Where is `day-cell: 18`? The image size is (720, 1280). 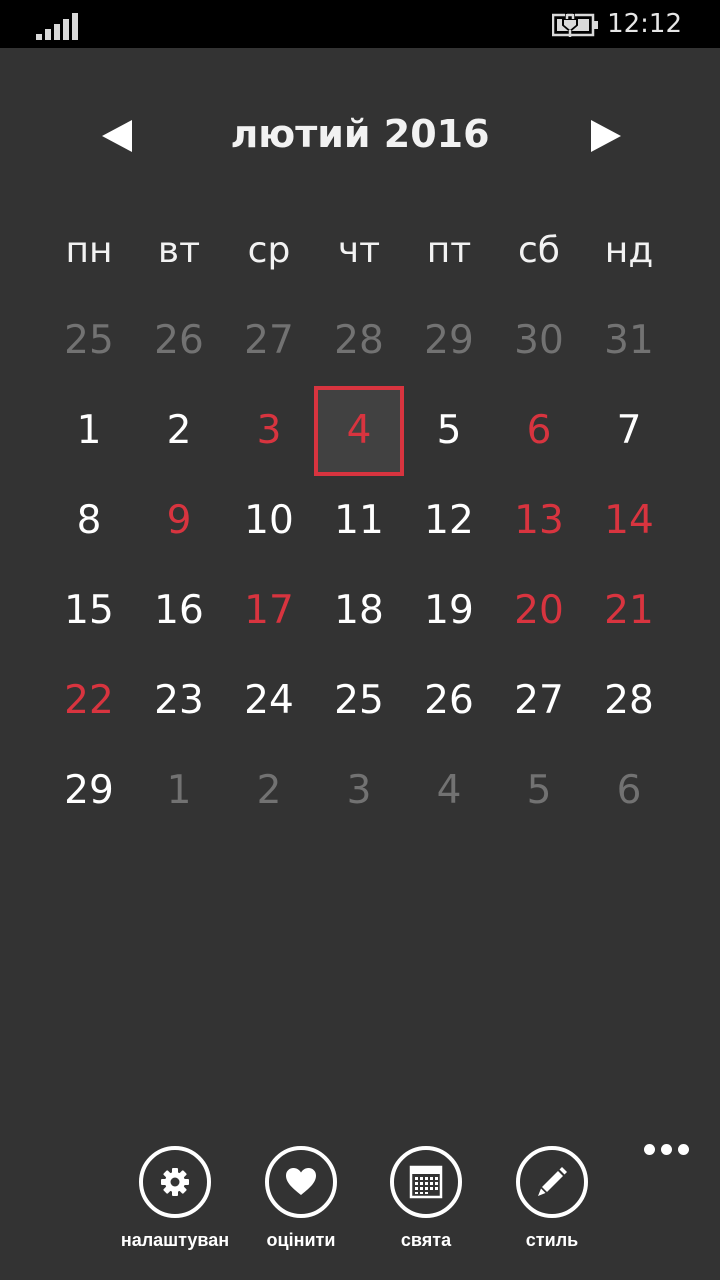 day-cell: 18 is located at coordinates (359, 611).